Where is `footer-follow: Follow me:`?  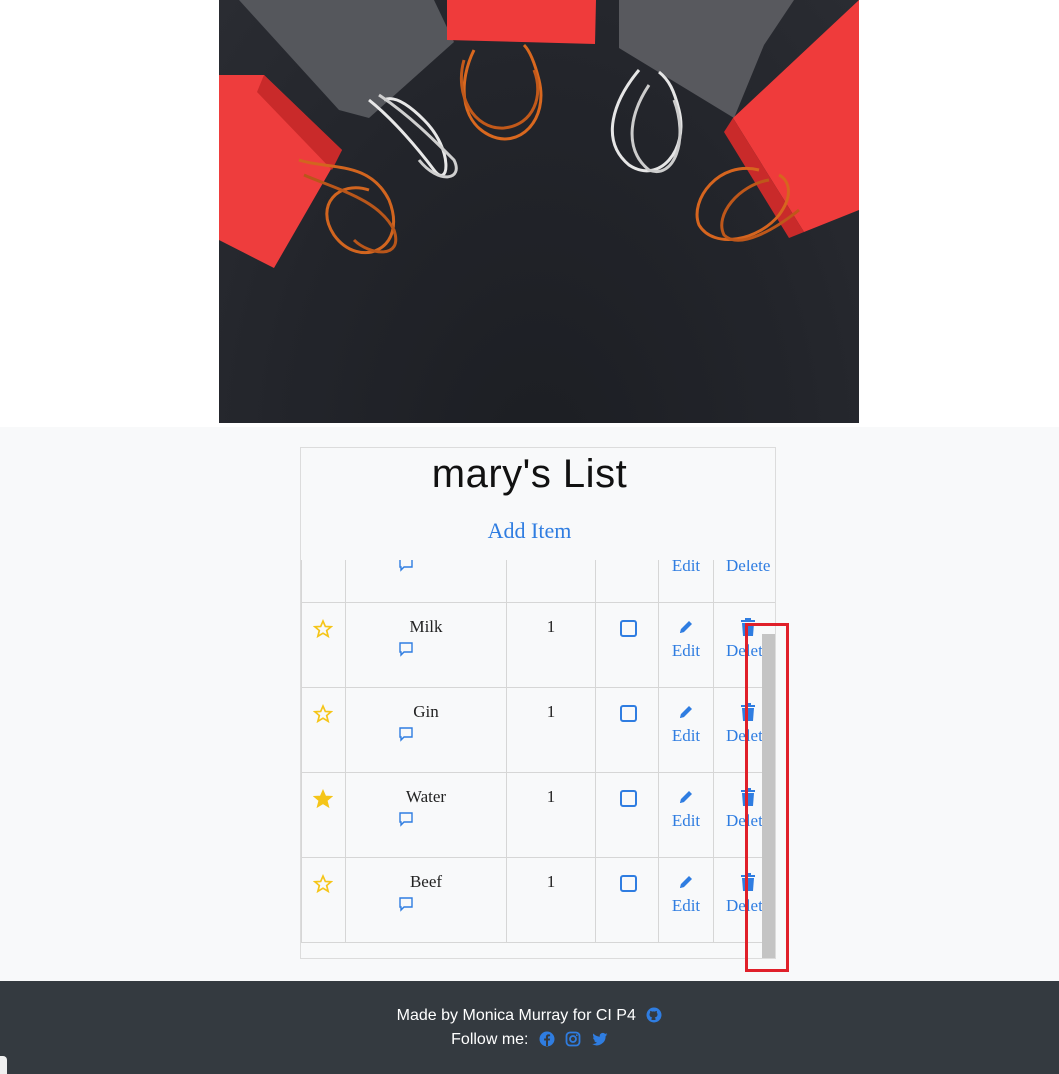
footer-follow: Follow me: is located at coordinates (529, 1040).